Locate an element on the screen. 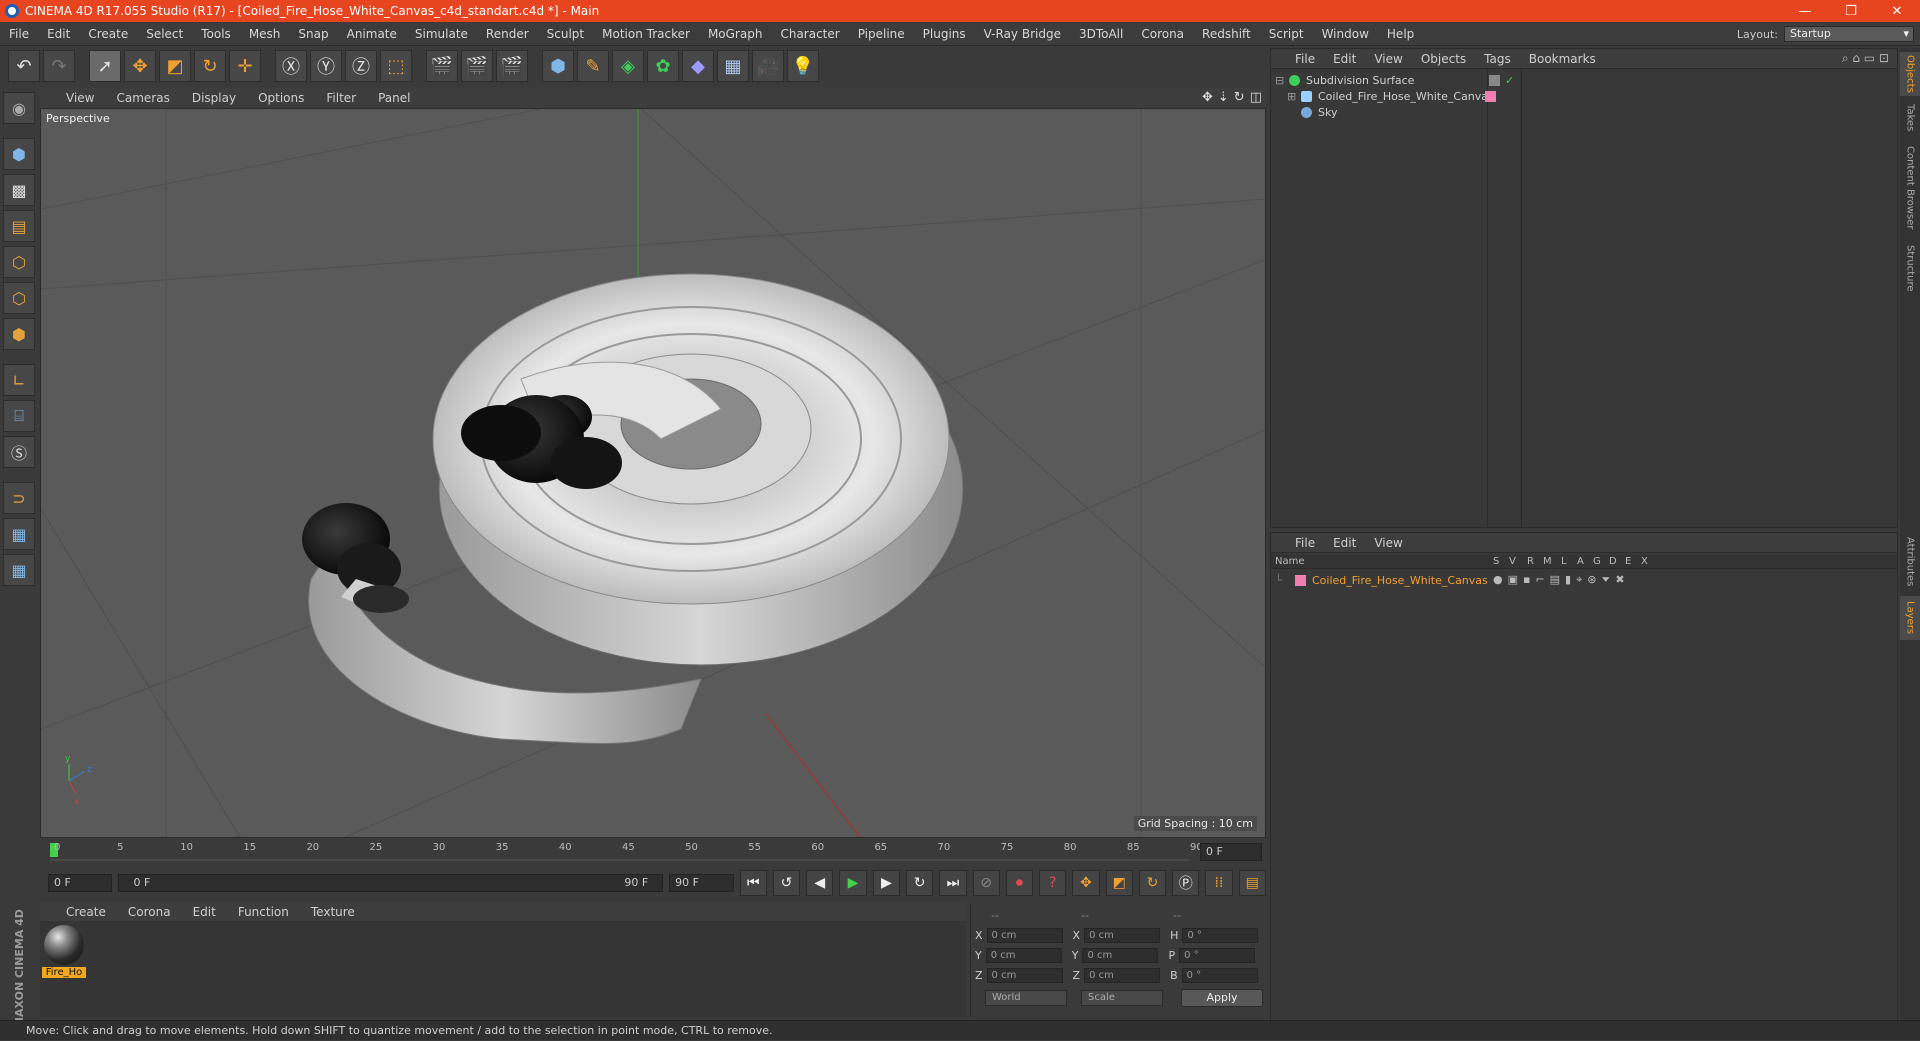 This screenshot has width=1920, height=1041. next-frame-button: ▶ is located at coordinates (886, 883).